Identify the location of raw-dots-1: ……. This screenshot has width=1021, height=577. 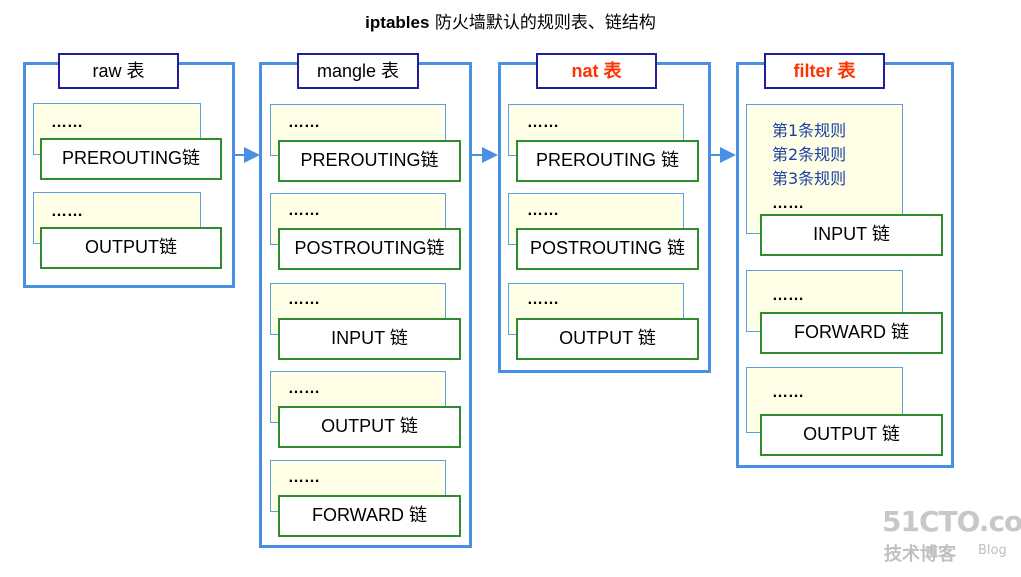
(67, 122).